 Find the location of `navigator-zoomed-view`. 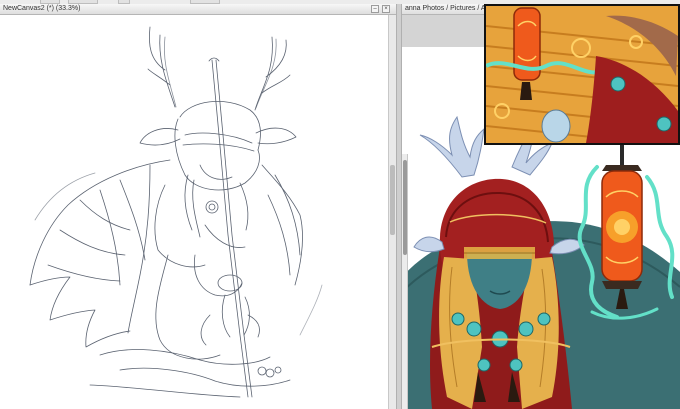

navigator-zoomed-view is located at coordinates (582, 74).